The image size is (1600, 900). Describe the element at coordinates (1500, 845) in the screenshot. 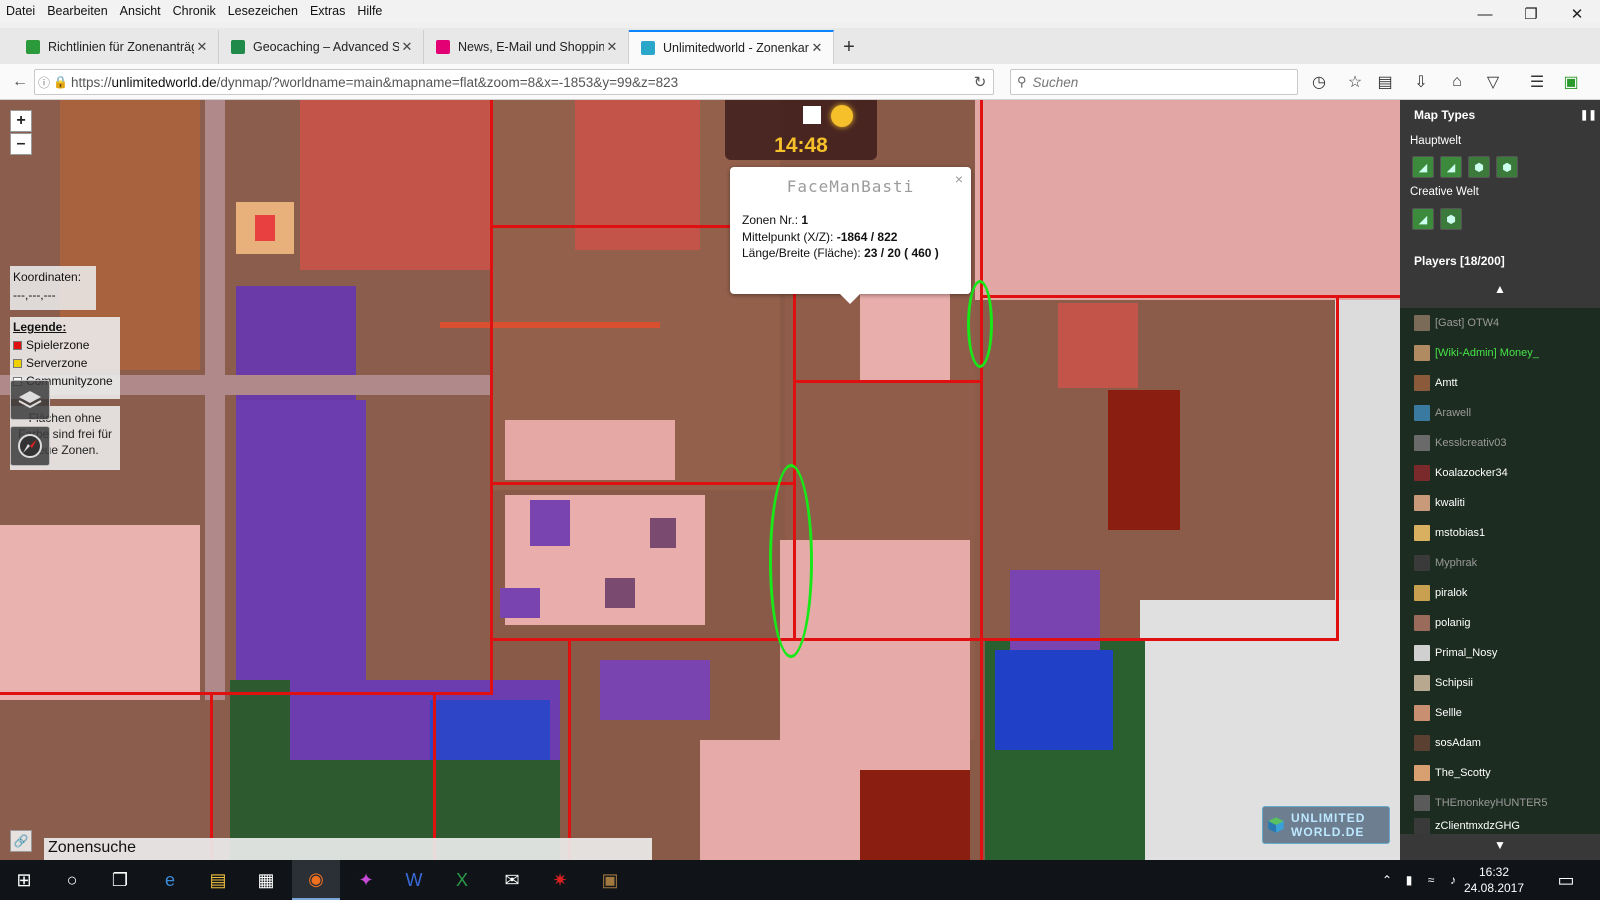

I see `scroll-down-icon: ▼` at that location.